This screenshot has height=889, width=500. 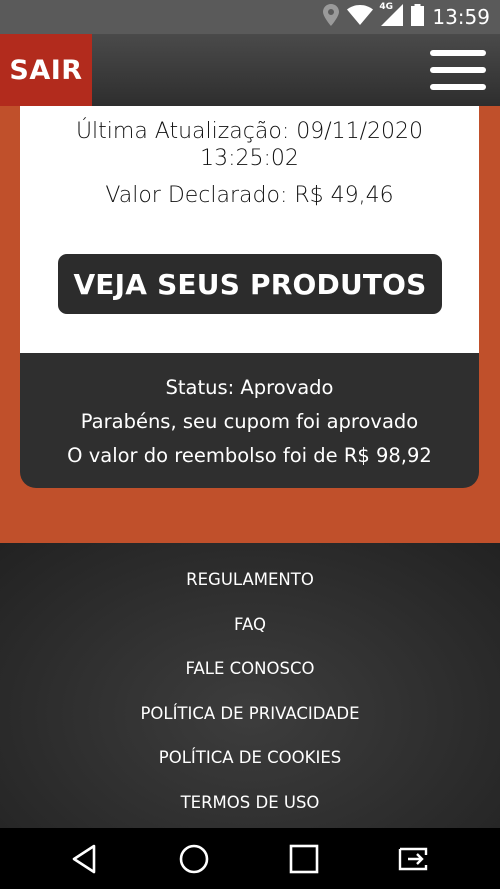 I want to click on approval-message: Parabéns, seu cupom foi aprovado, so click(x=249, y=421).